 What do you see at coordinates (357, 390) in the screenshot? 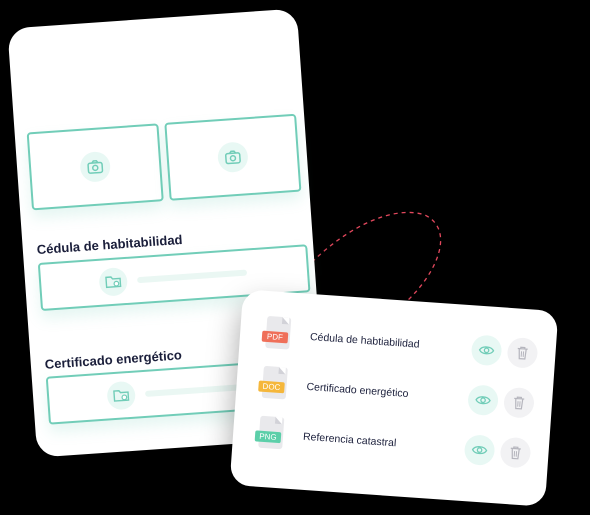
I see `document-name: Certificado energético` at bounding box center [357, 390].